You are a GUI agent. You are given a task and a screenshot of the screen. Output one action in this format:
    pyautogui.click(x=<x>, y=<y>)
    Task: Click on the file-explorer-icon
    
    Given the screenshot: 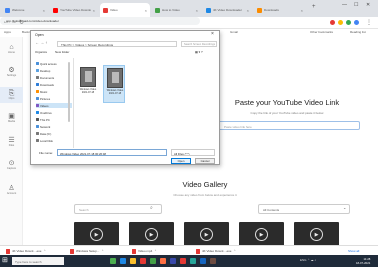 What is the action you would take?
    pyautogui.click(x=133, y=261)
    